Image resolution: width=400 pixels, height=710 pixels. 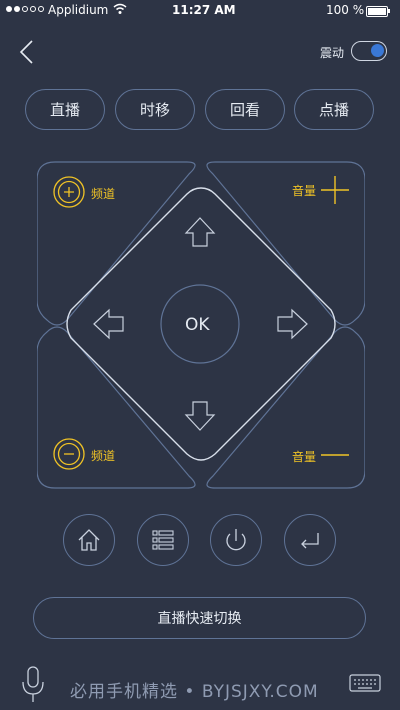 I want to click on vibration-toggle, so click(x=369, y=51).